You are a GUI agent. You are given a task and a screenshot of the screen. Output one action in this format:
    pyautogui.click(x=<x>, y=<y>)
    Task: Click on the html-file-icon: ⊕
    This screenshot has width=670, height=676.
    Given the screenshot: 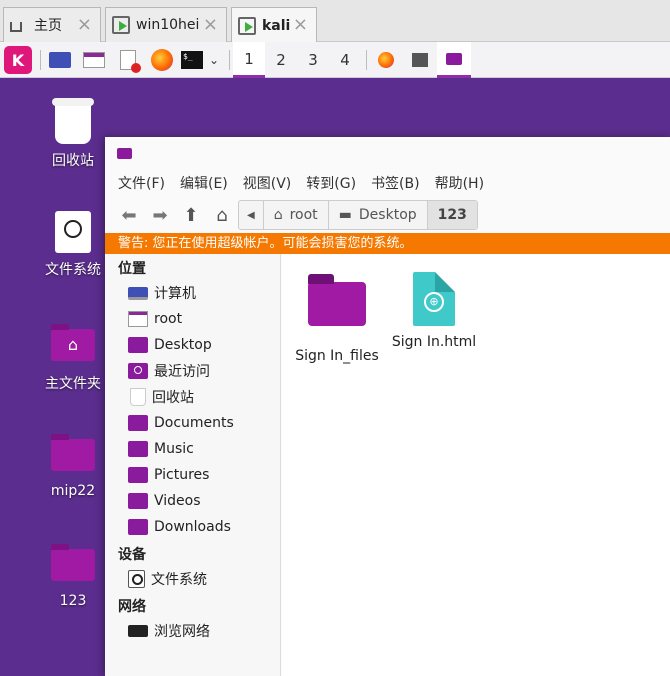 What is the action you would take?
    pyautogui.click(x=434, y=299)
    